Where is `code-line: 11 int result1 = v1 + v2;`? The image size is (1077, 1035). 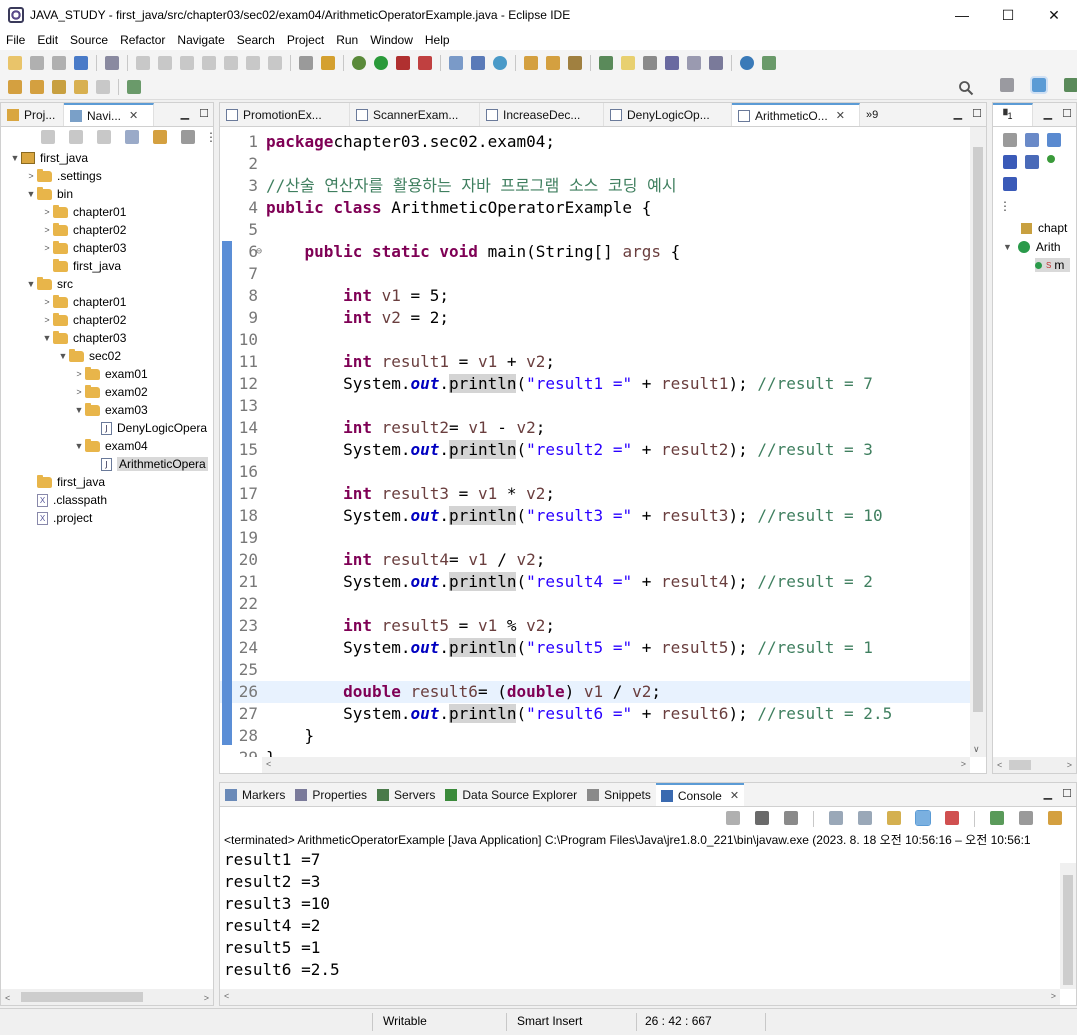
code-line: 11 int result1 = v1 + v2; is located at coordinates (595, 362).